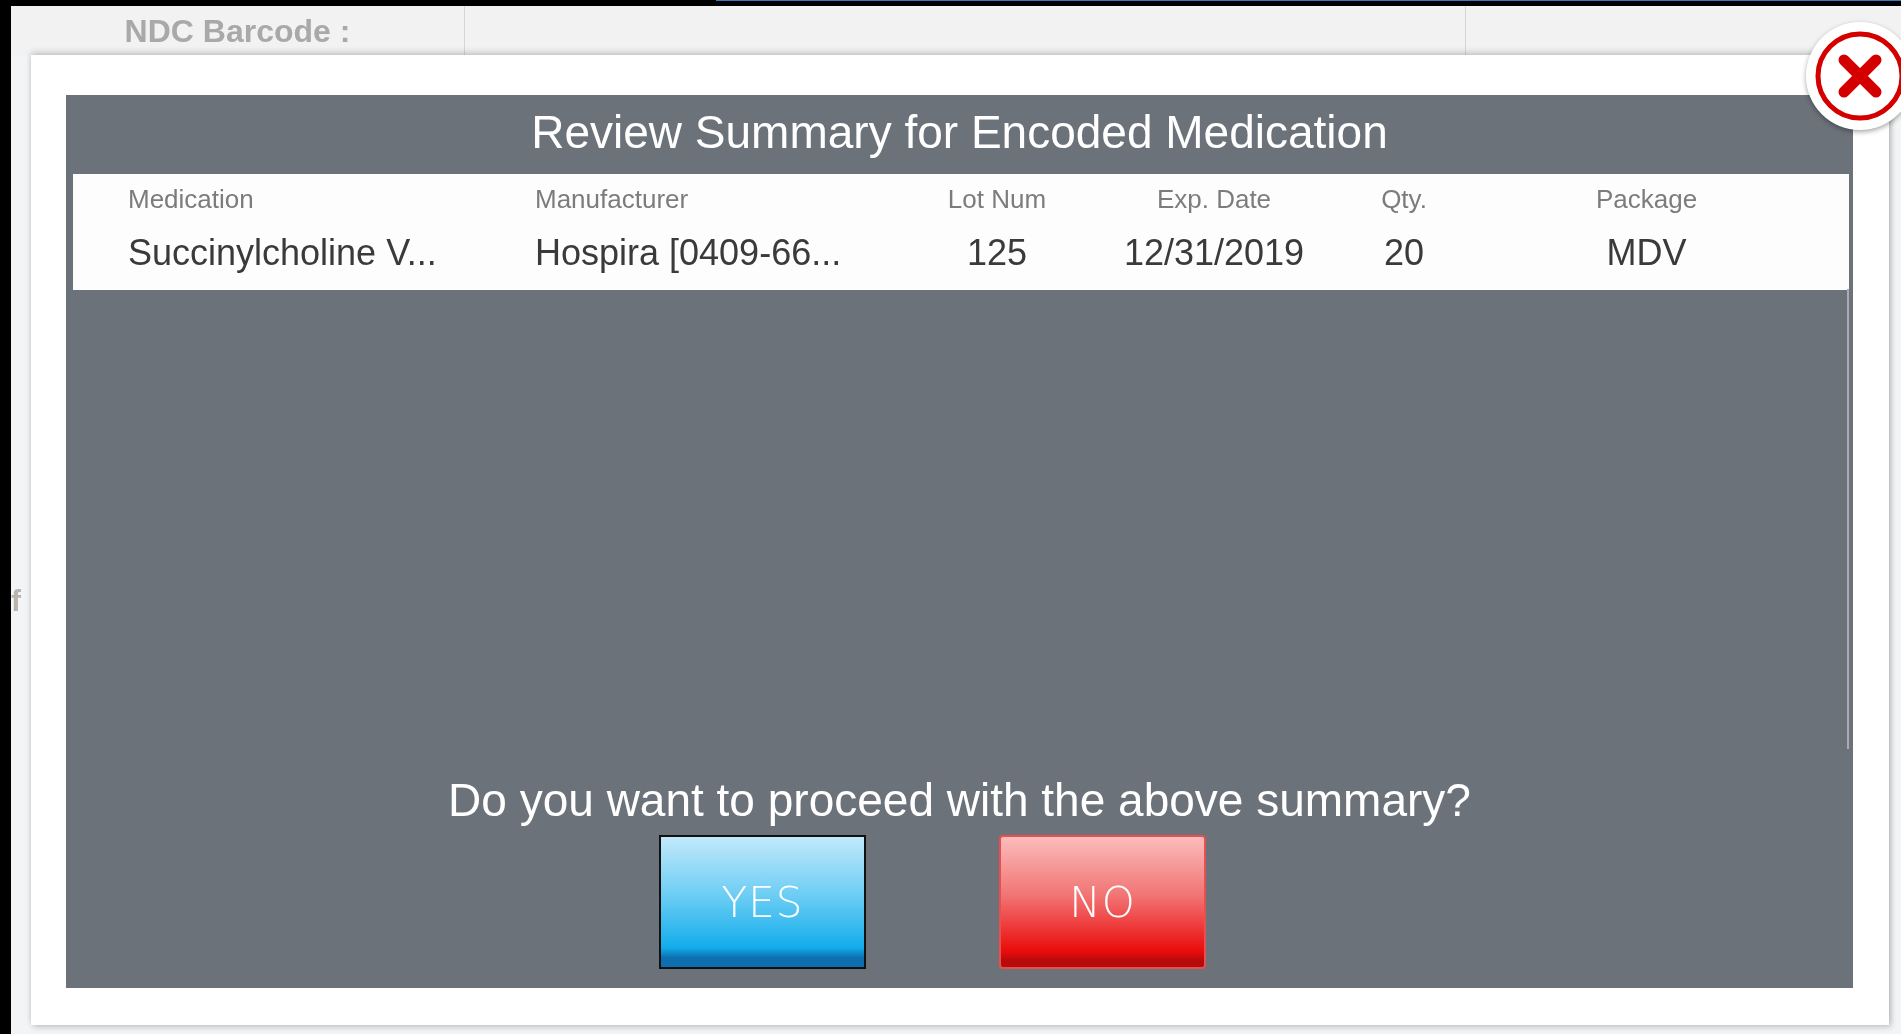 This screenshot has height=1034, width=1901. Describe the element at coordinates (762, 902) in the screenshot. I see `yes-button: YES` at that location.